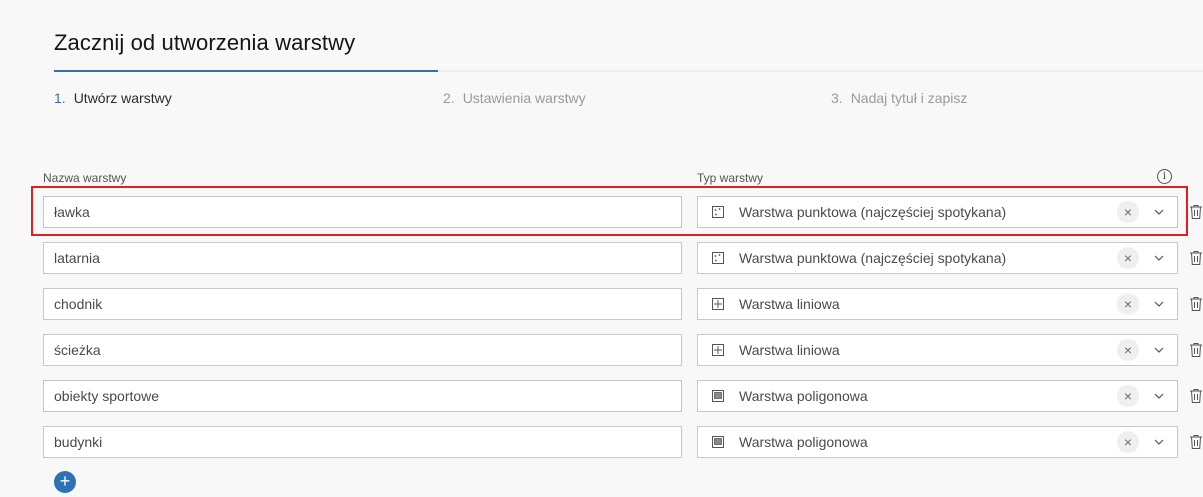 The width and height of the screenshot is (1203, 497). What do you see at coordinates (85, 178) in the screenshot?
I see `layer-name-column-label: Nazwa warstwy` at bounding box center [85, 178].